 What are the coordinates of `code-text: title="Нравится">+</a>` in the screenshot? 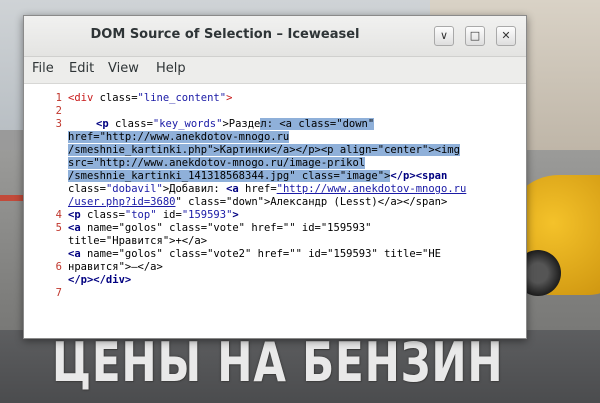 It's located at (138, 241).